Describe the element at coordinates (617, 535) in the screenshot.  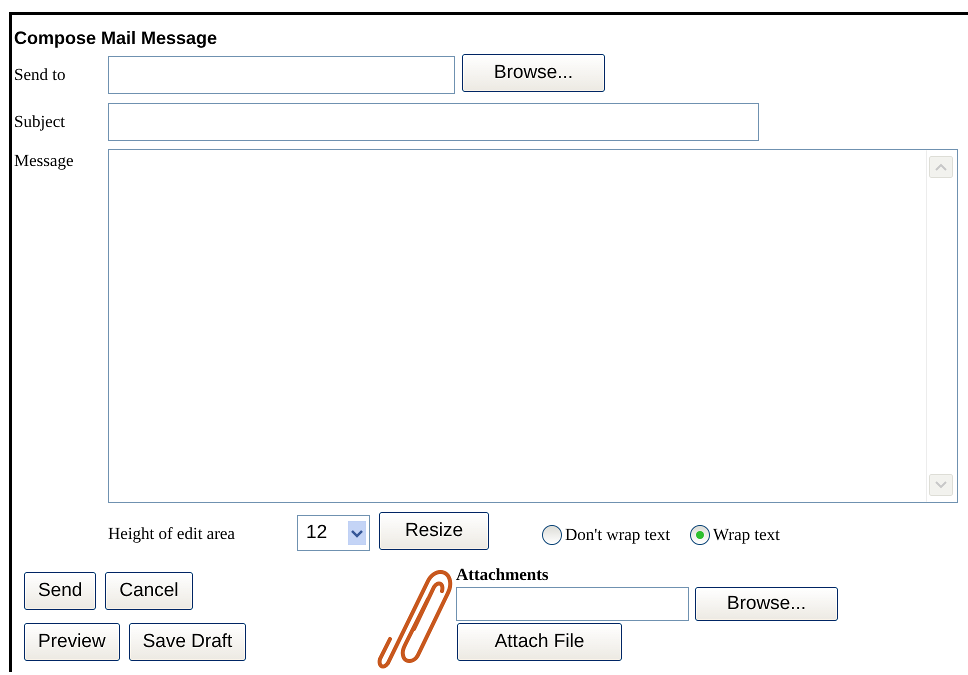
I see `radio-label: Don't wrap text` at that location.